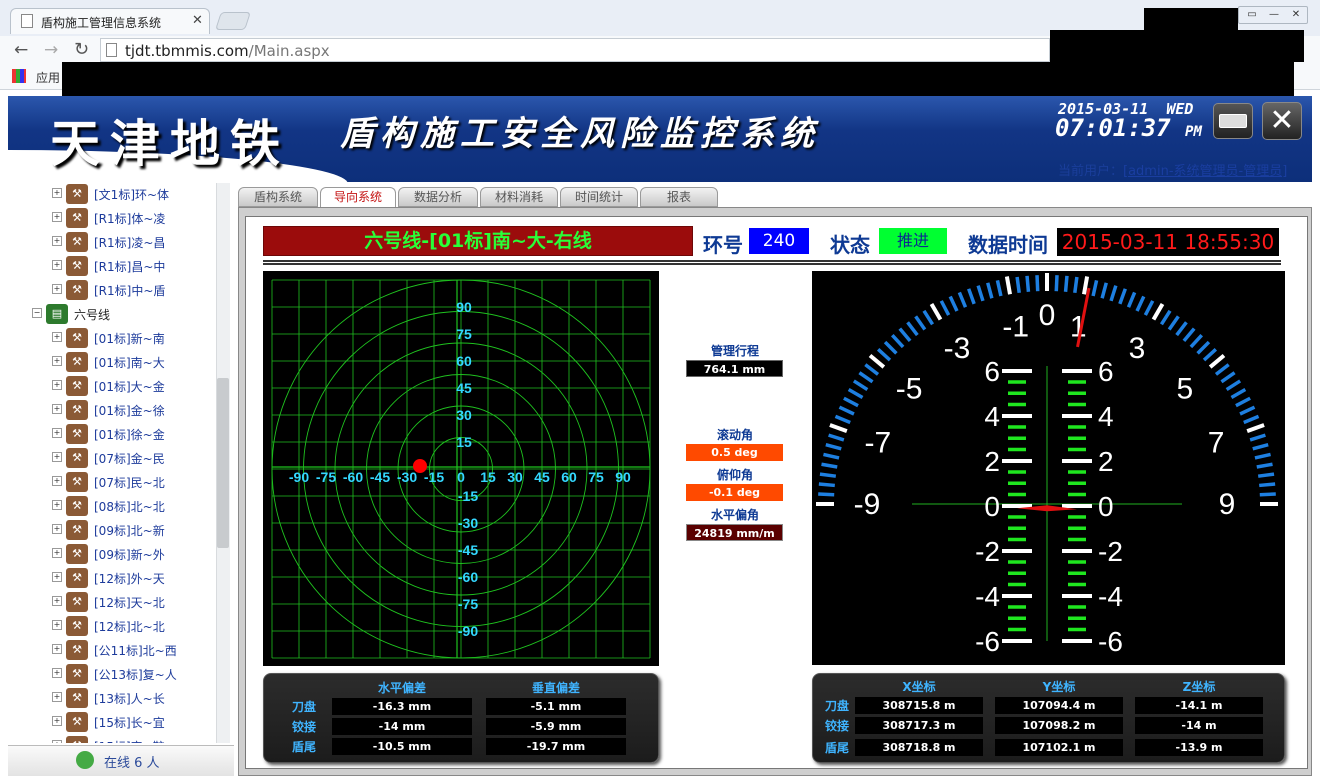  What do you see at coordinates (19, 76) in the screenshot?
I see `apps-icon` at bounding box center [19, 76].